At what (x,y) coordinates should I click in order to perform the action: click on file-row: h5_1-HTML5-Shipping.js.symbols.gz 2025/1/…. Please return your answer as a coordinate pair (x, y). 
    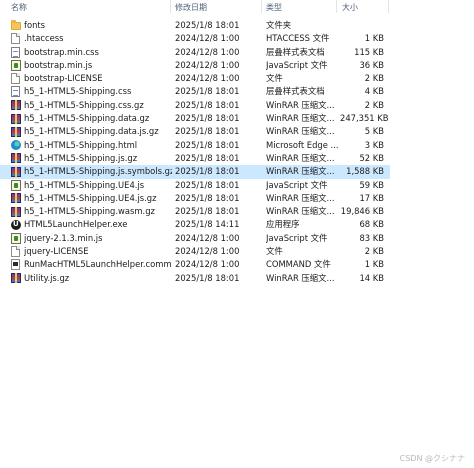
    Looking at the image, I should click on (195, 172).